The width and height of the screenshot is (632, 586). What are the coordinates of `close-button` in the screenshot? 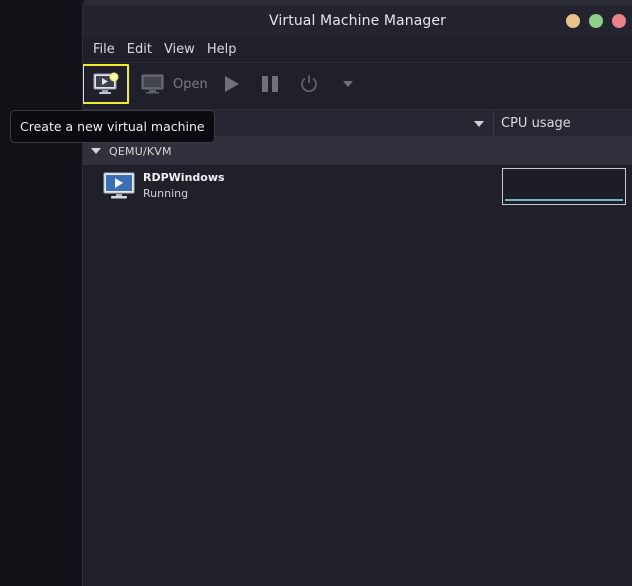 It's located at (619, 21).